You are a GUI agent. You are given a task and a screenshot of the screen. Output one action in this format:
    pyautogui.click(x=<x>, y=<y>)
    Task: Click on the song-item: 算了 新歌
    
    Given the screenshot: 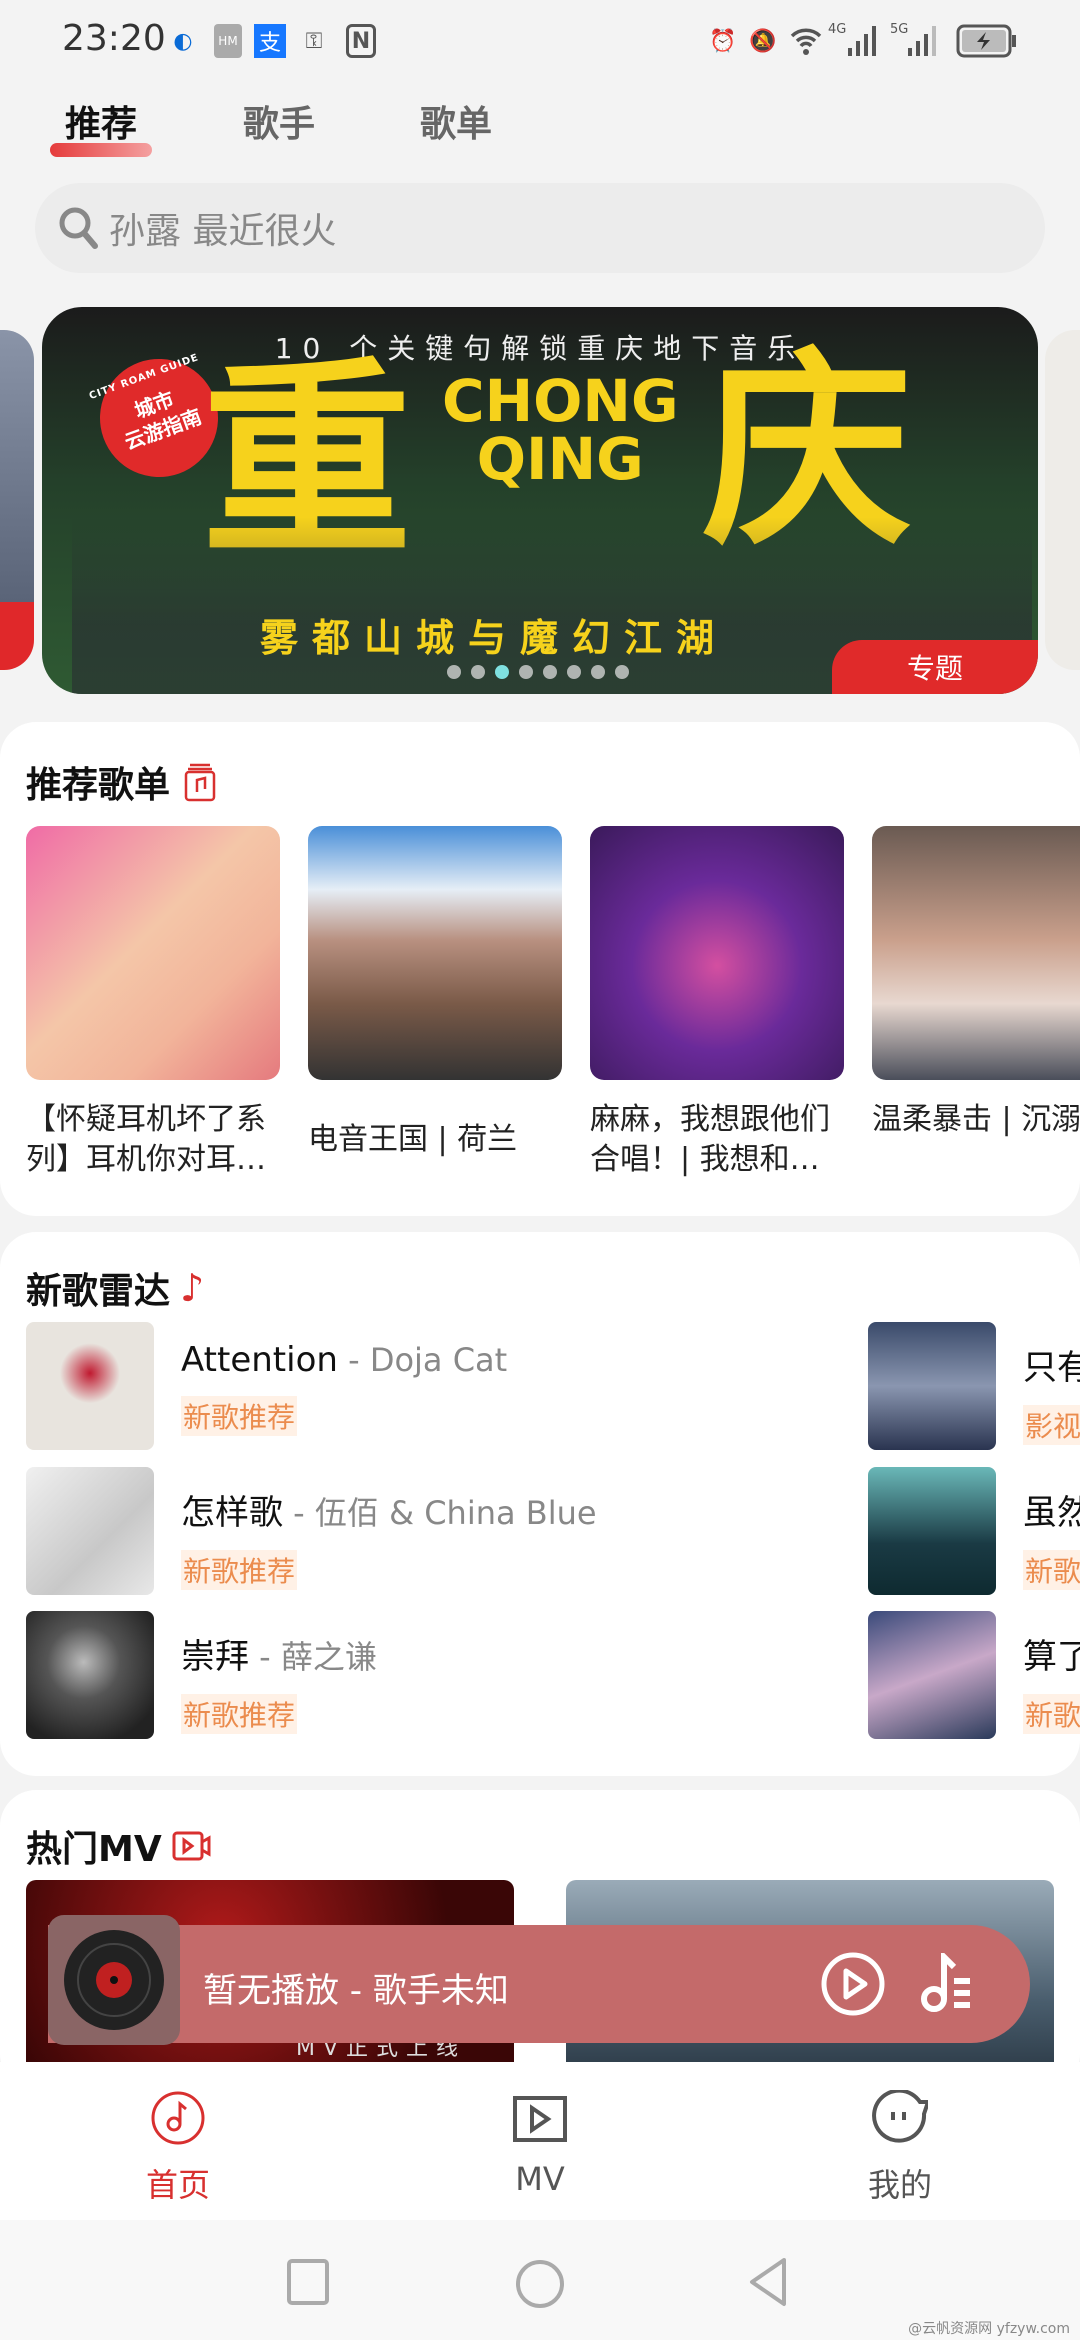 What is the action you would take?
    pyautogui.click(x=974, y=1675)
    